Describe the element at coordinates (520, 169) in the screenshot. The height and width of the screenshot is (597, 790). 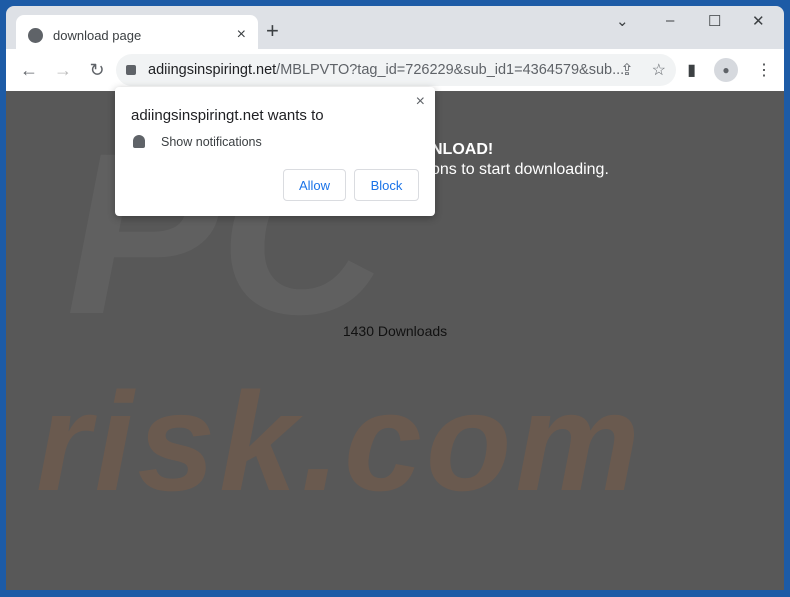
I see `page-subheading: ons to start downloading.` at that location.